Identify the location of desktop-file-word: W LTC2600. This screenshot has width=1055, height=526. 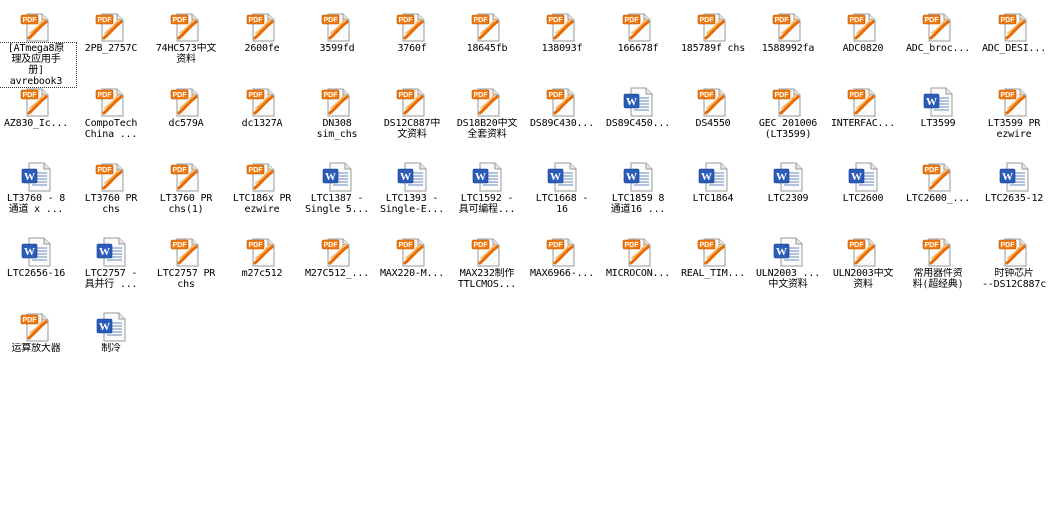
(863, 191).